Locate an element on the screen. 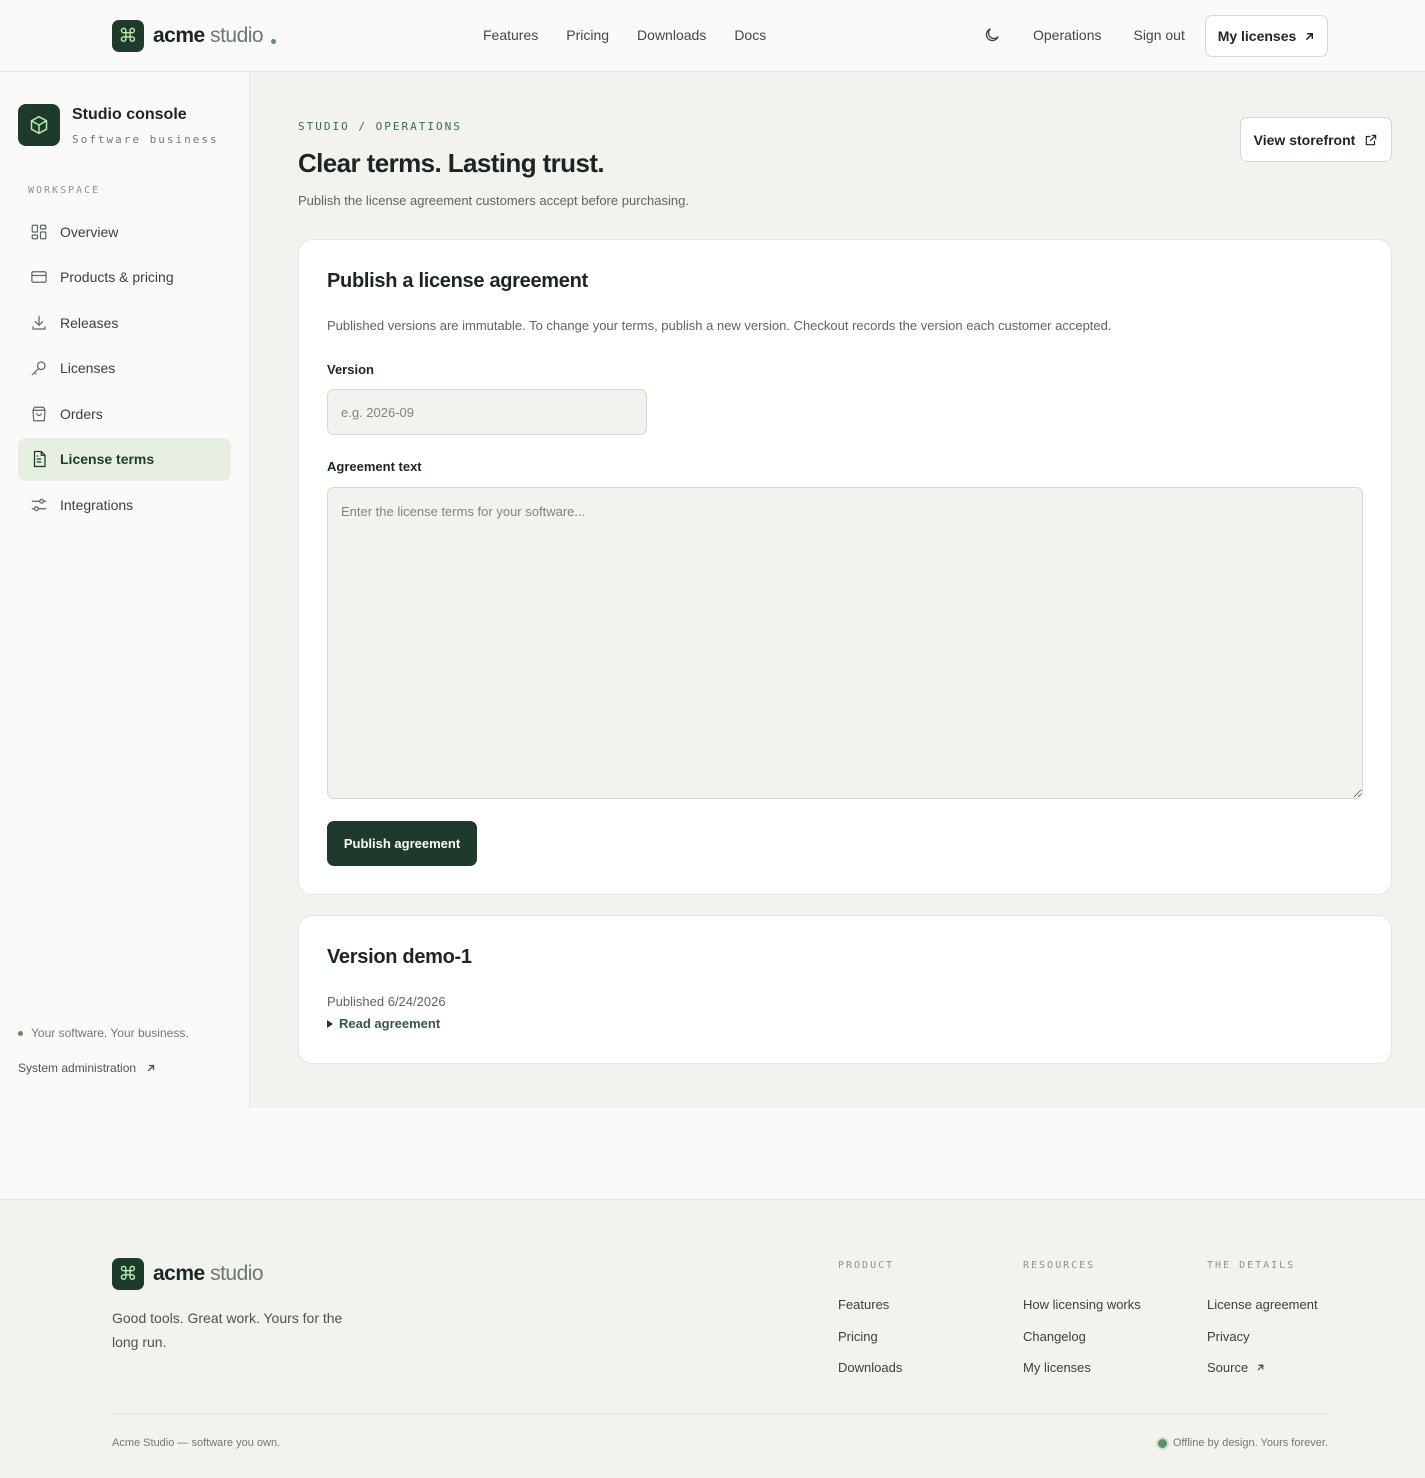 The height and width of the screenshot is (1478, 1425). my-licenses-button: My licenses is located at coordinates (1266, 36).